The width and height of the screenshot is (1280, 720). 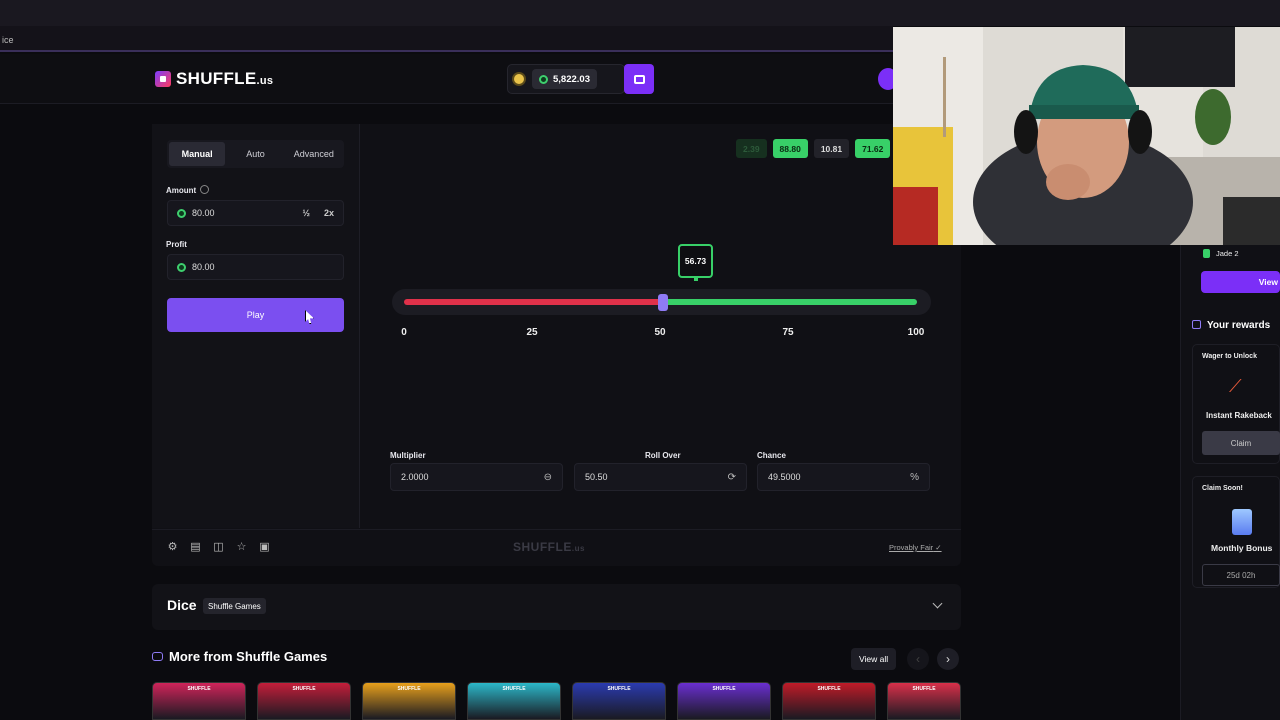 What do you see at coordinates (265, 81) in the screenshot?
I see `logo-suffix: .us` at bounding box center [265, 81].